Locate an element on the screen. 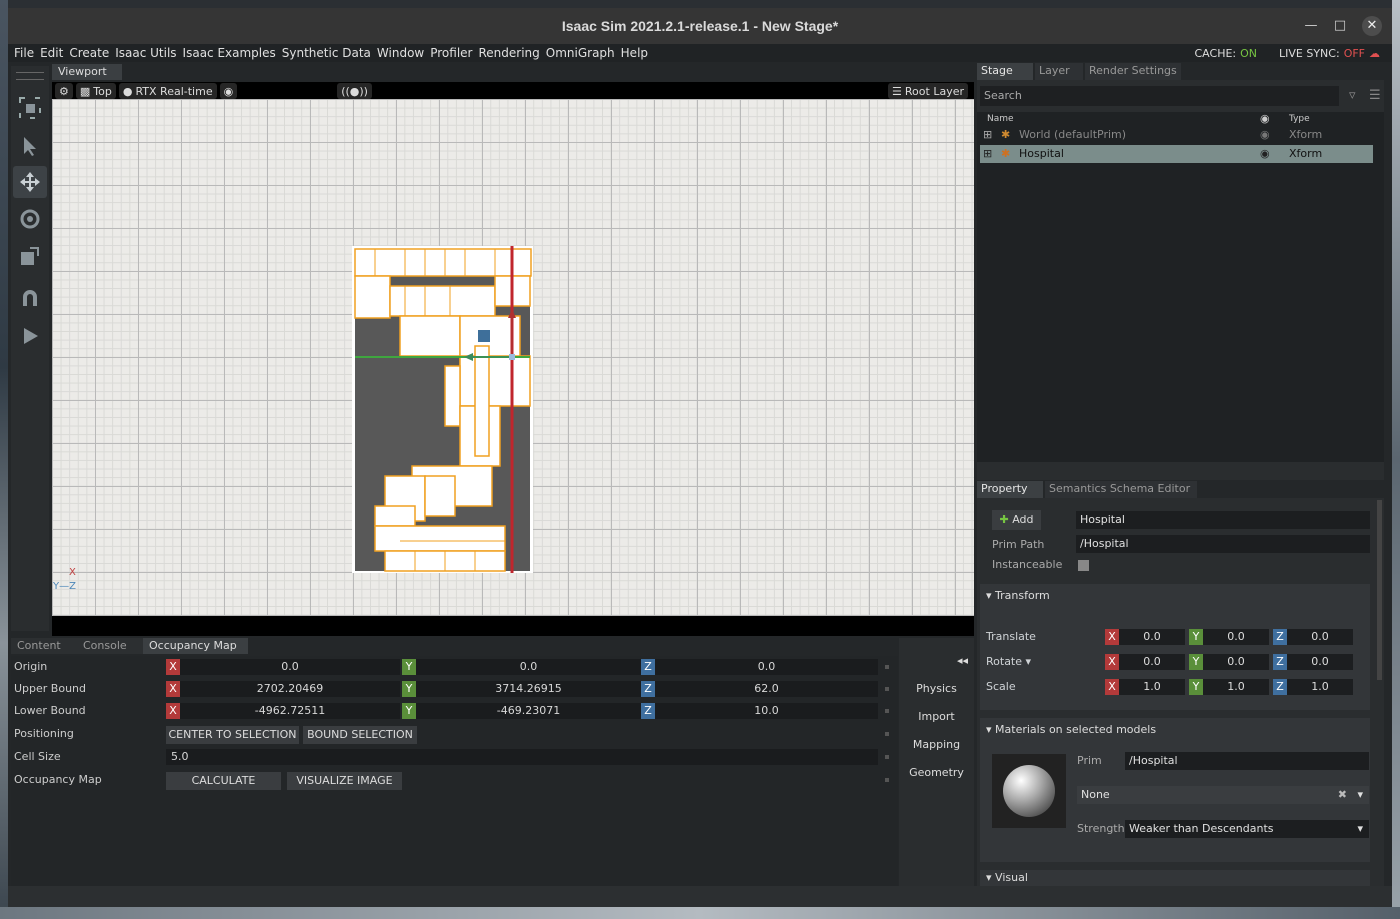 The width and height of the screenshot is (1400, 919). menu-isaac-examples: Isaac Examples is located at coordinates (229, 53).